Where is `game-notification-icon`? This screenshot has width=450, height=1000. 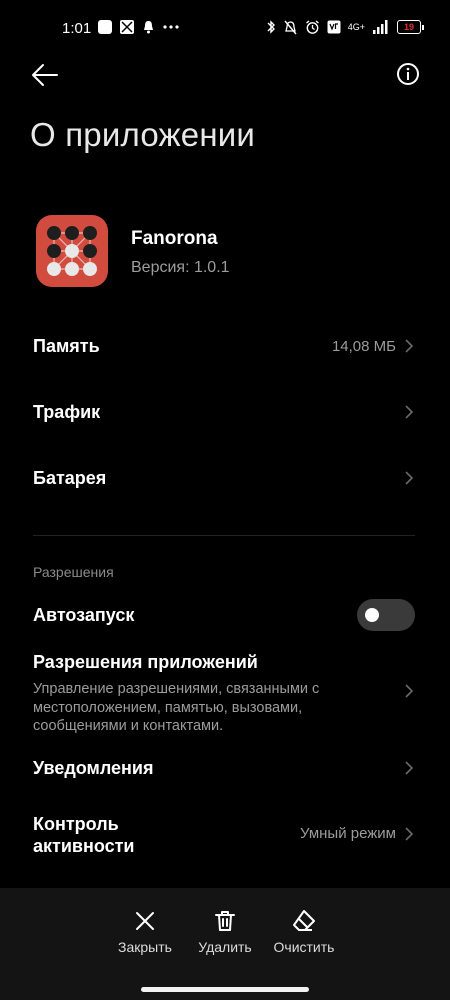
game-notification-icon is located at coordinates (127, 27).